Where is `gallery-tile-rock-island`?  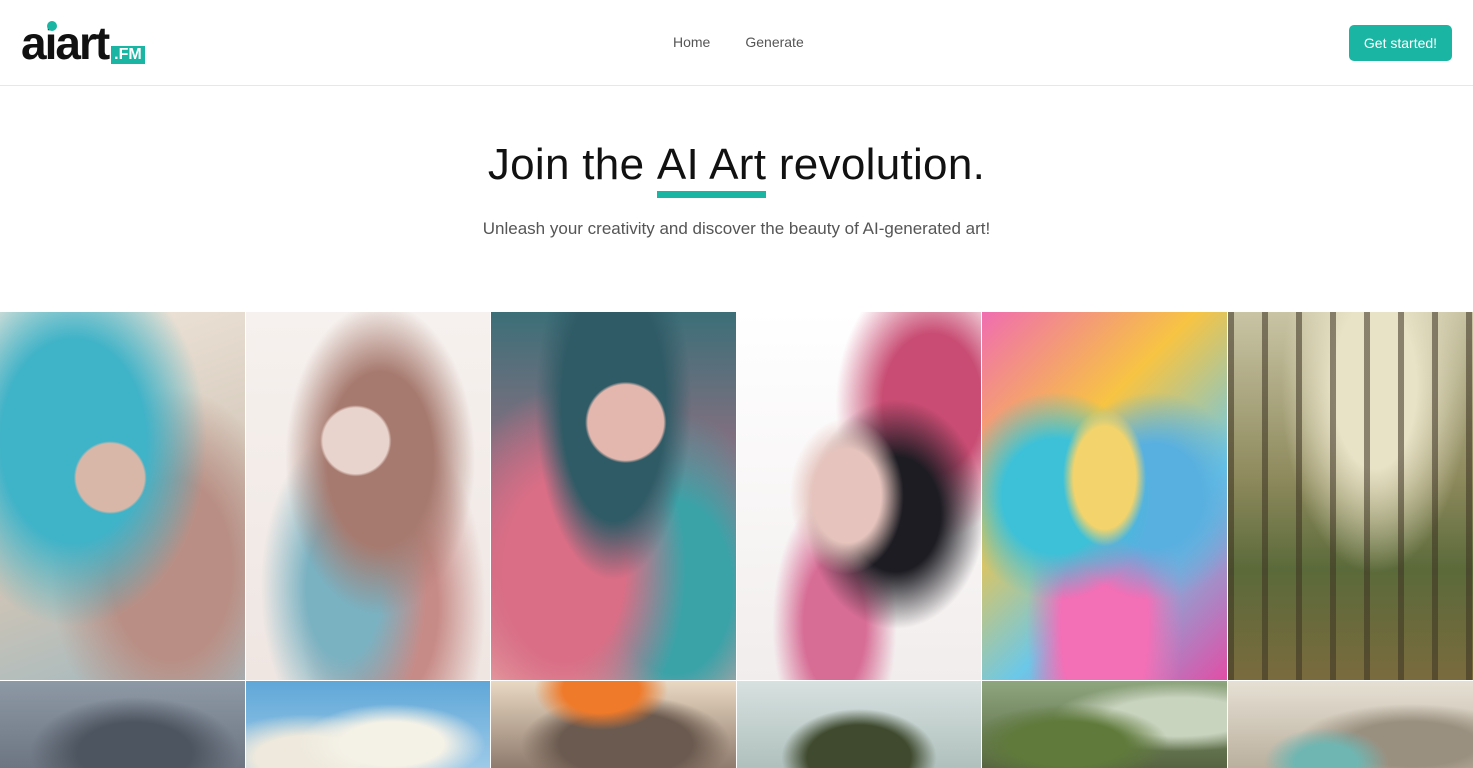
gallery-tile-rock-island is located at coordinates (859, 724).